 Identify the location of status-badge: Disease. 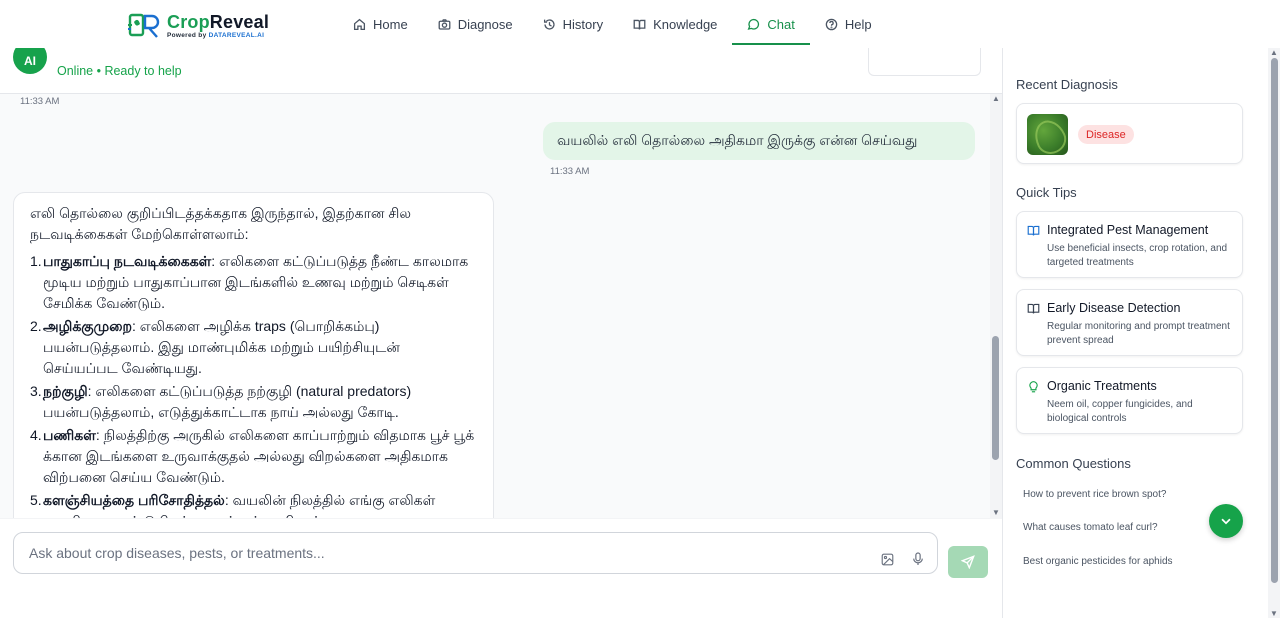
(1106, 134).